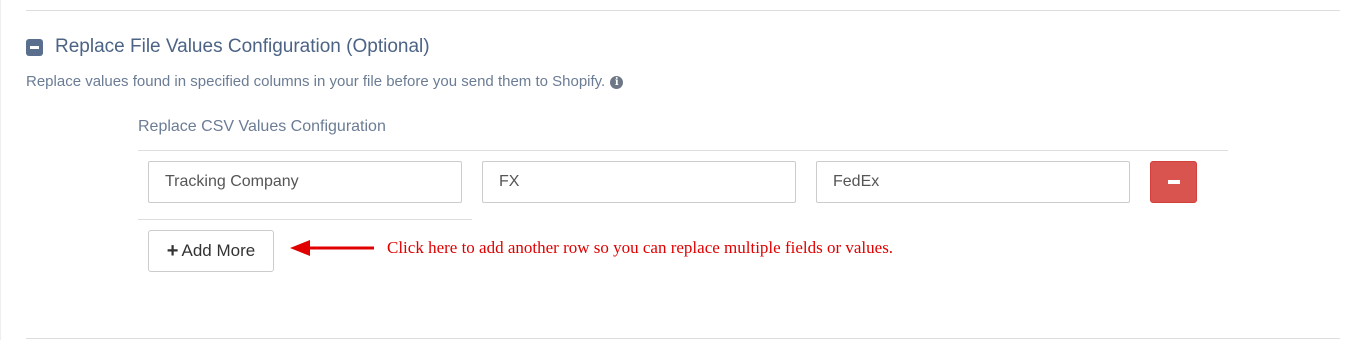  Describe the element at coordinates (262, 126) in the screenshot. I see `replace-config-title: Replace CSV Values Configuration` at that location.